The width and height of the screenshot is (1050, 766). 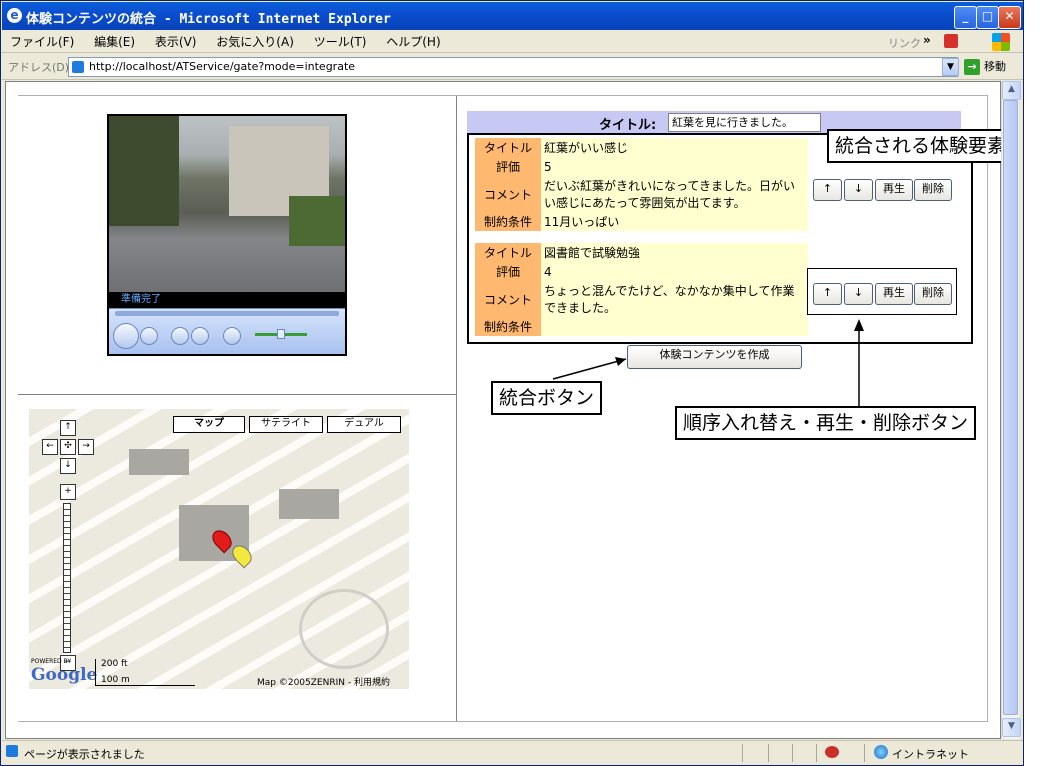 I want to click on scale-m: 100 m, so click(x=115, y=680).